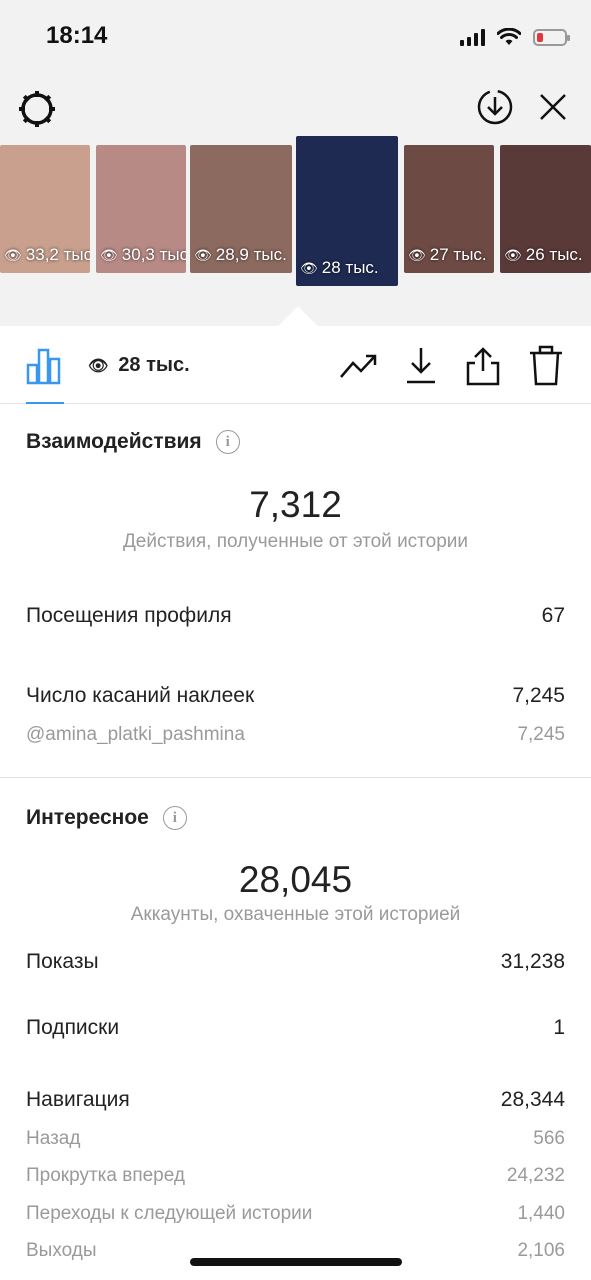 This screenshot has height=1280, width=591. I want to click on stat-label: Переходы к следующей истории, so click(169, 1213).